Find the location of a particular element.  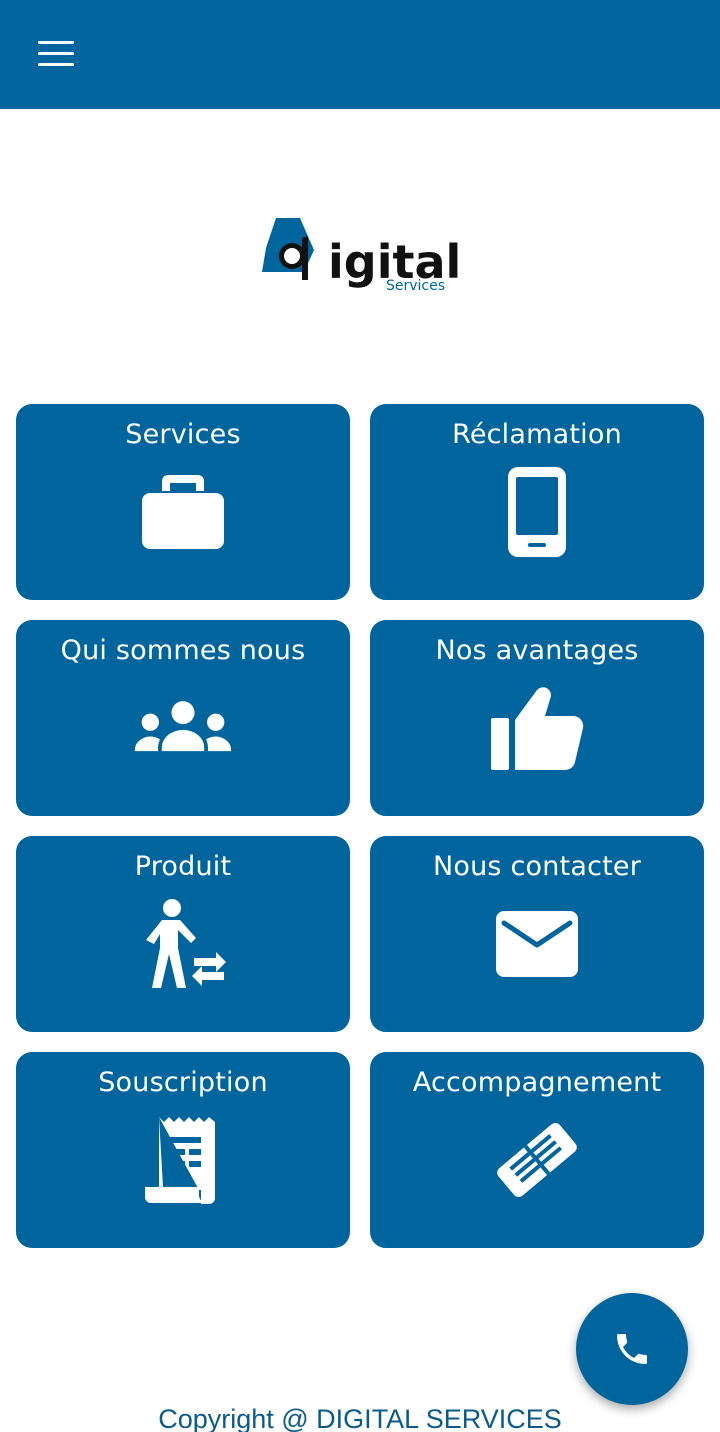

tile-souscription: Souscription is located at coordinates (183, 1150).